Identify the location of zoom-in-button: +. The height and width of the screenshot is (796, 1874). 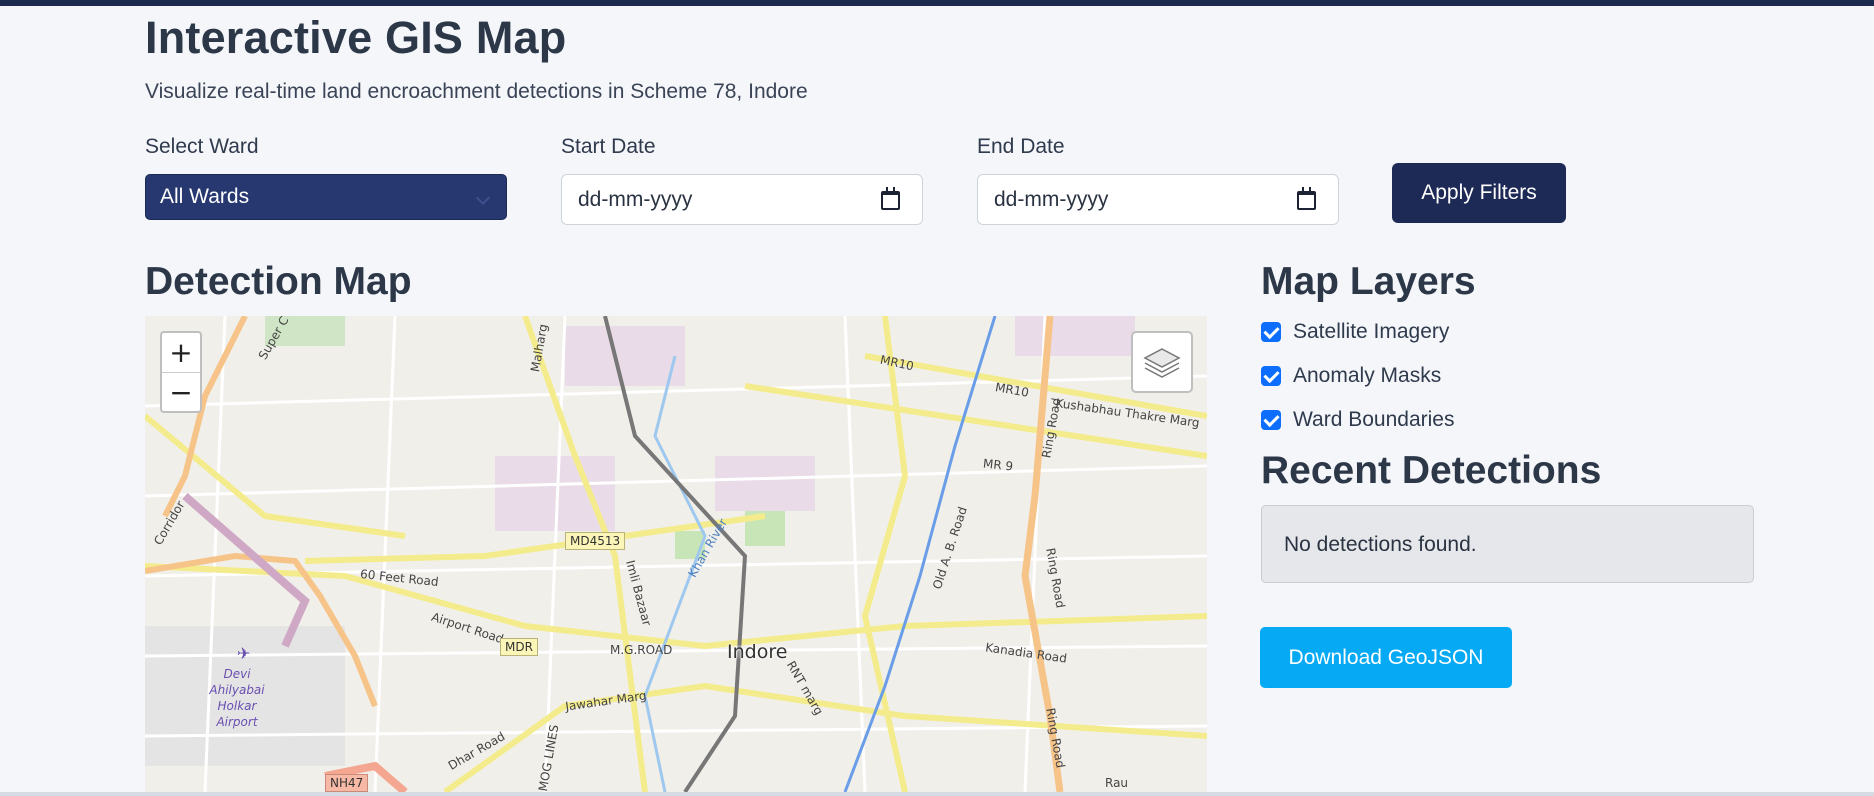
(181, 352).